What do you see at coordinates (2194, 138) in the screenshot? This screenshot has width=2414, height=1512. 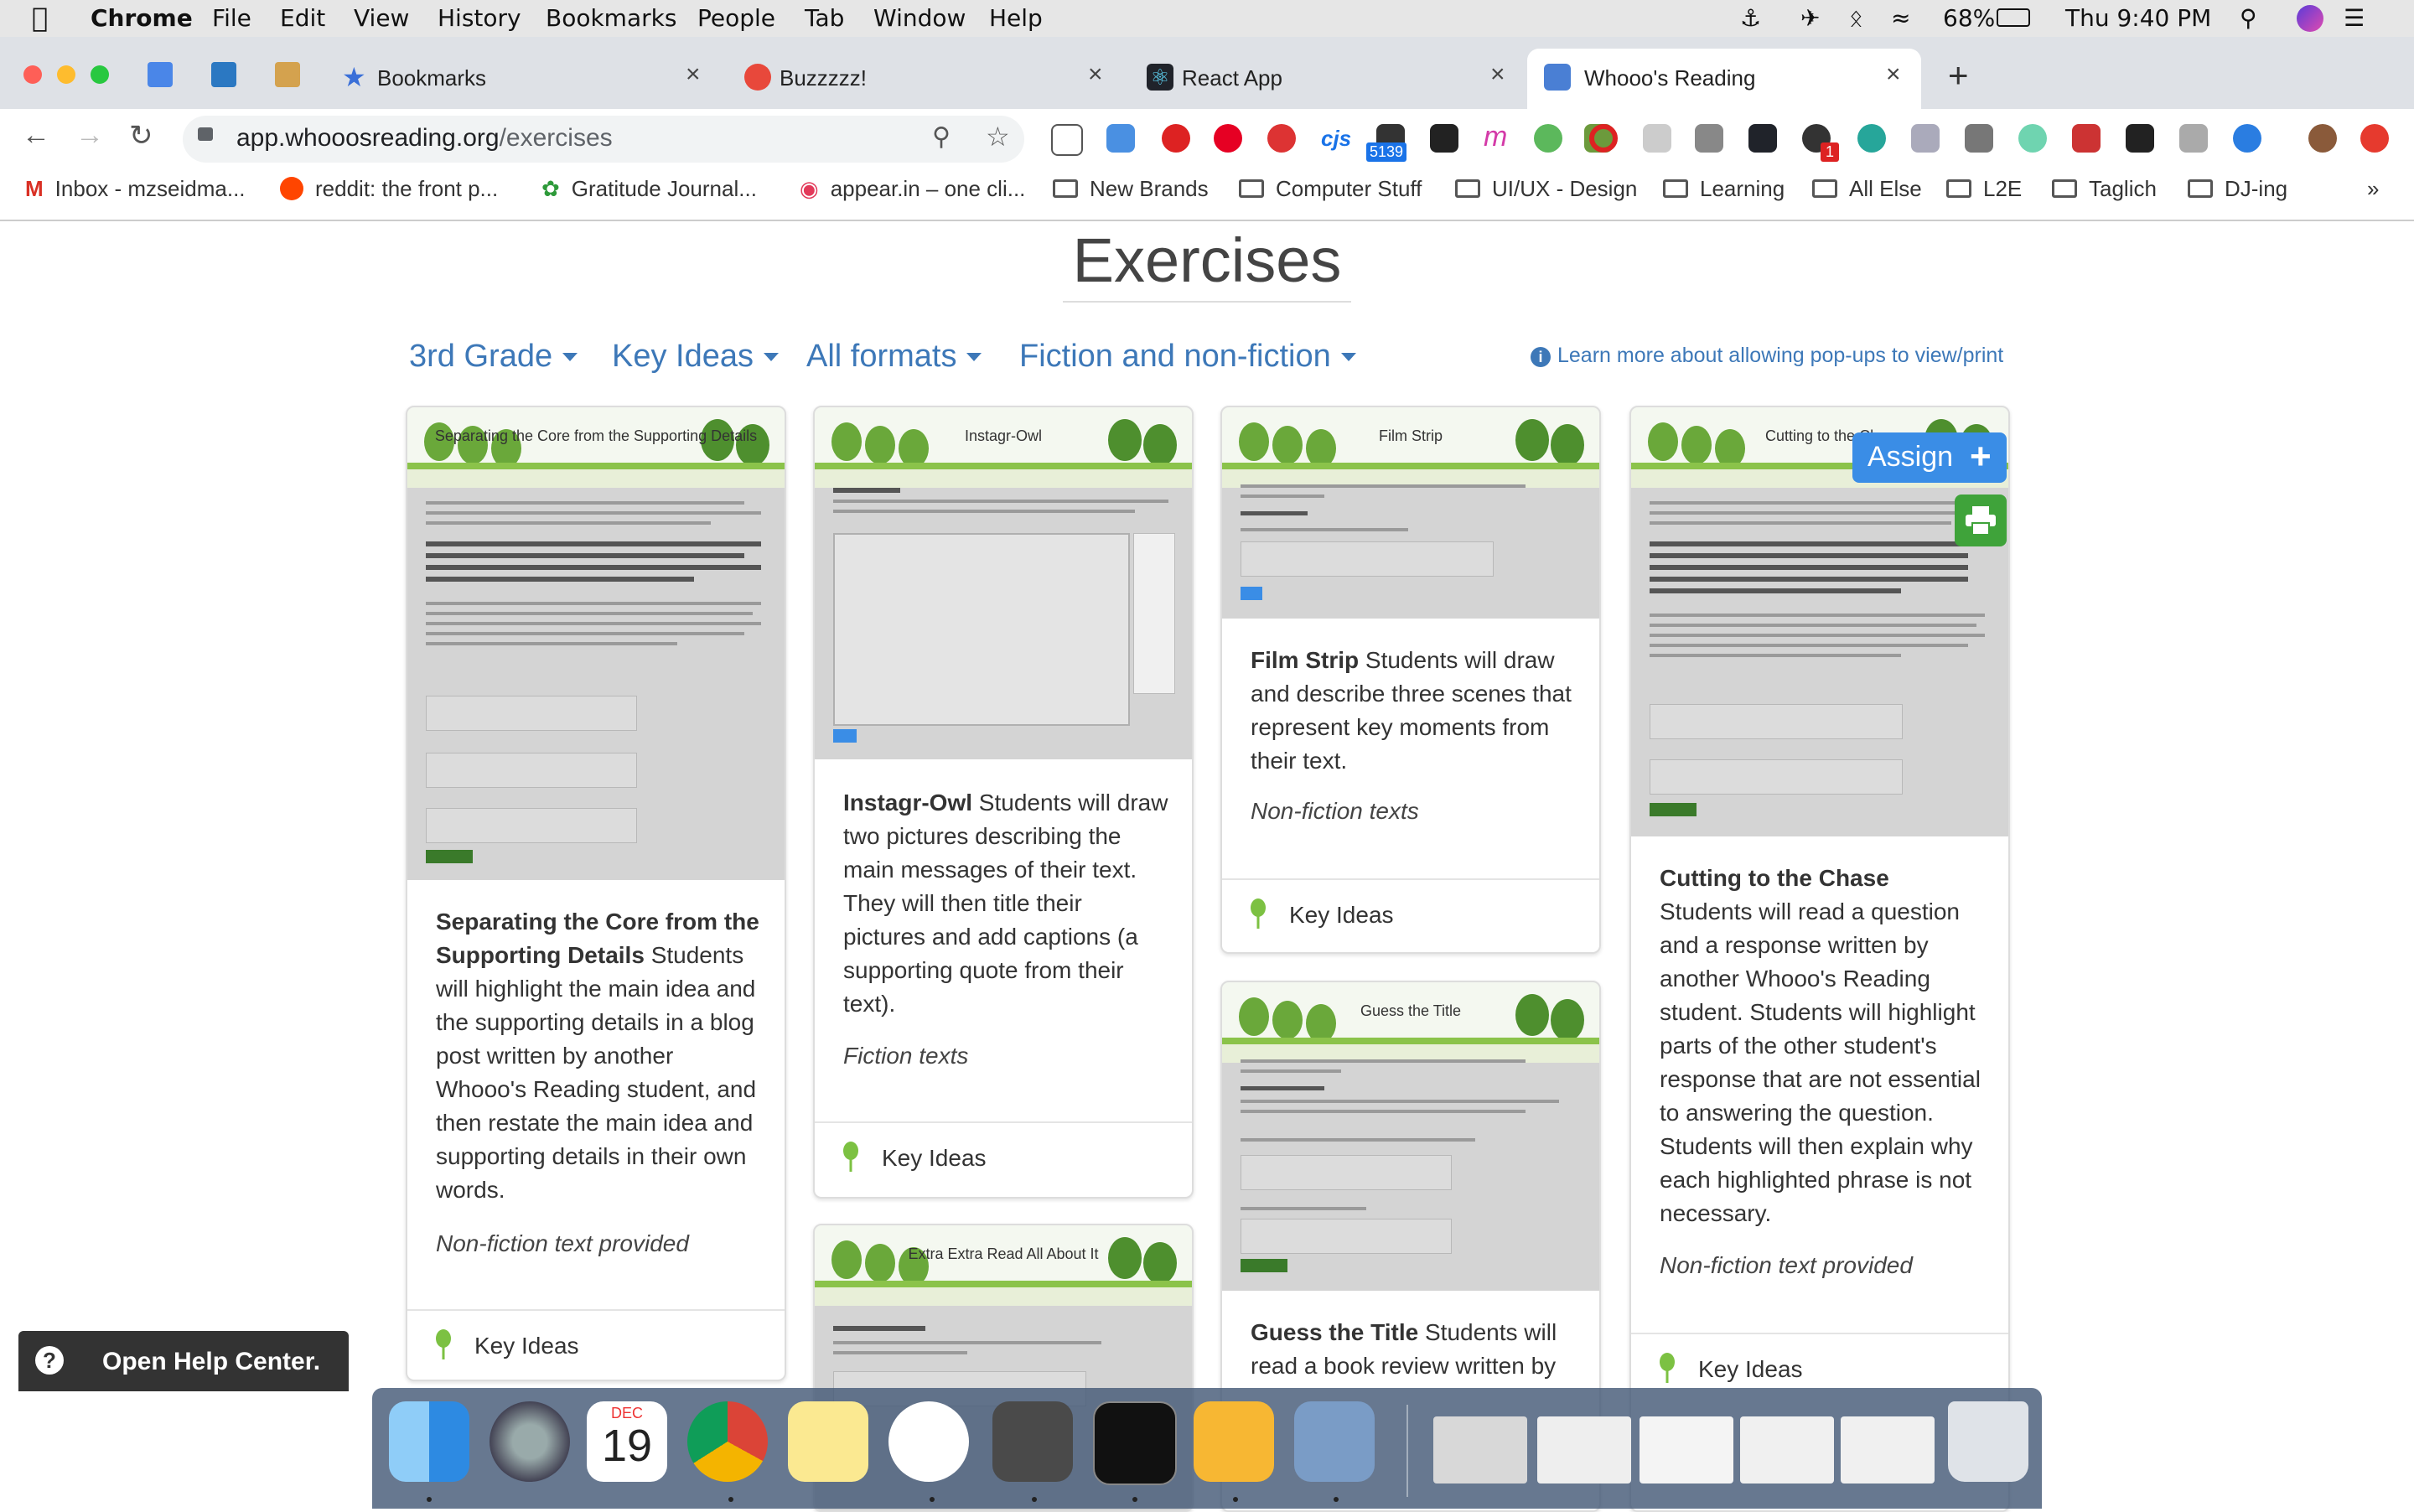 I see `message-icon` at bounding box center [2194, 138].